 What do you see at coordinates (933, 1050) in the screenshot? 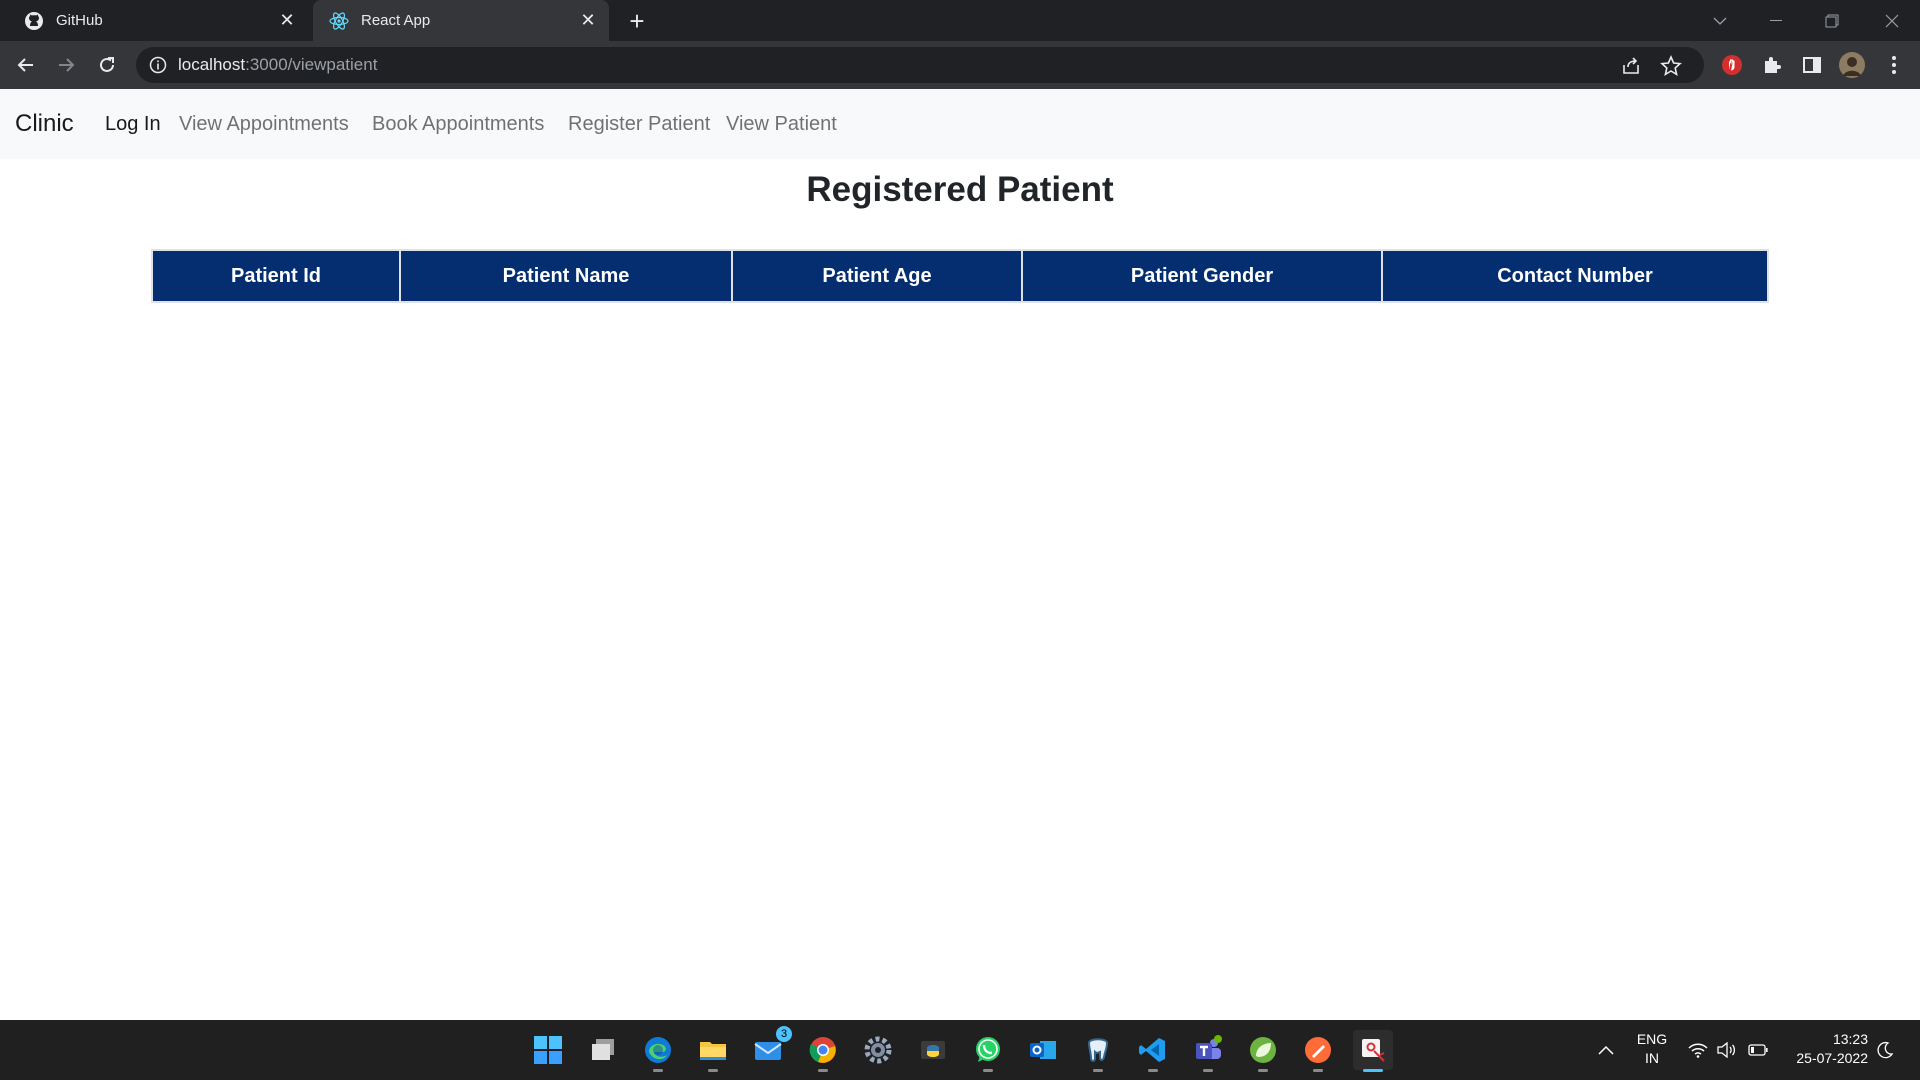
I see `python-icon` at bounding box center [933, 1050].